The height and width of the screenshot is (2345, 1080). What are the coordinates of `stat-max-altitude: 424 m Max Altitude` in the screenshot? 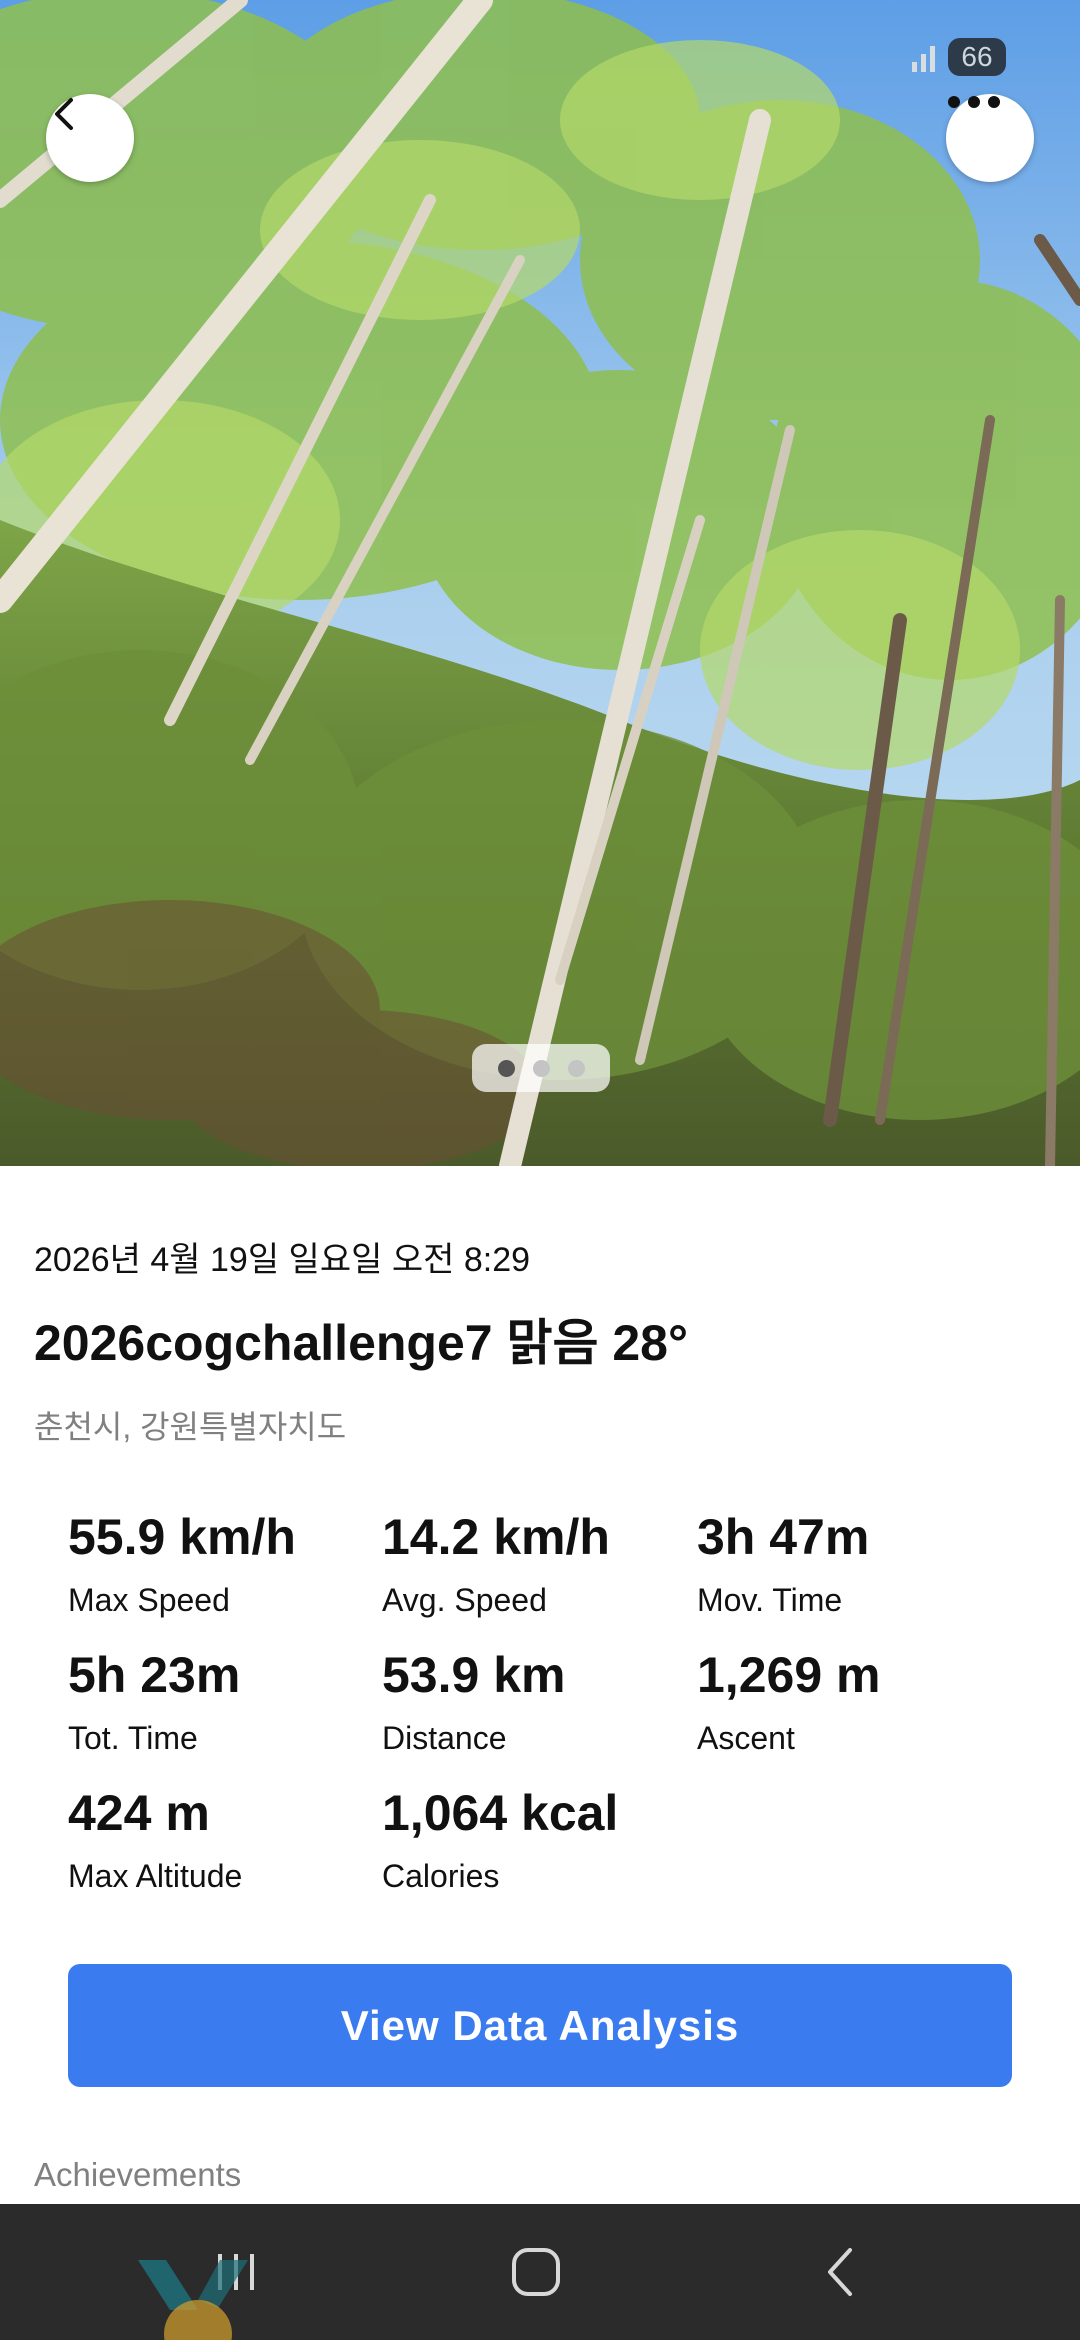 It's located at (223, 1841).